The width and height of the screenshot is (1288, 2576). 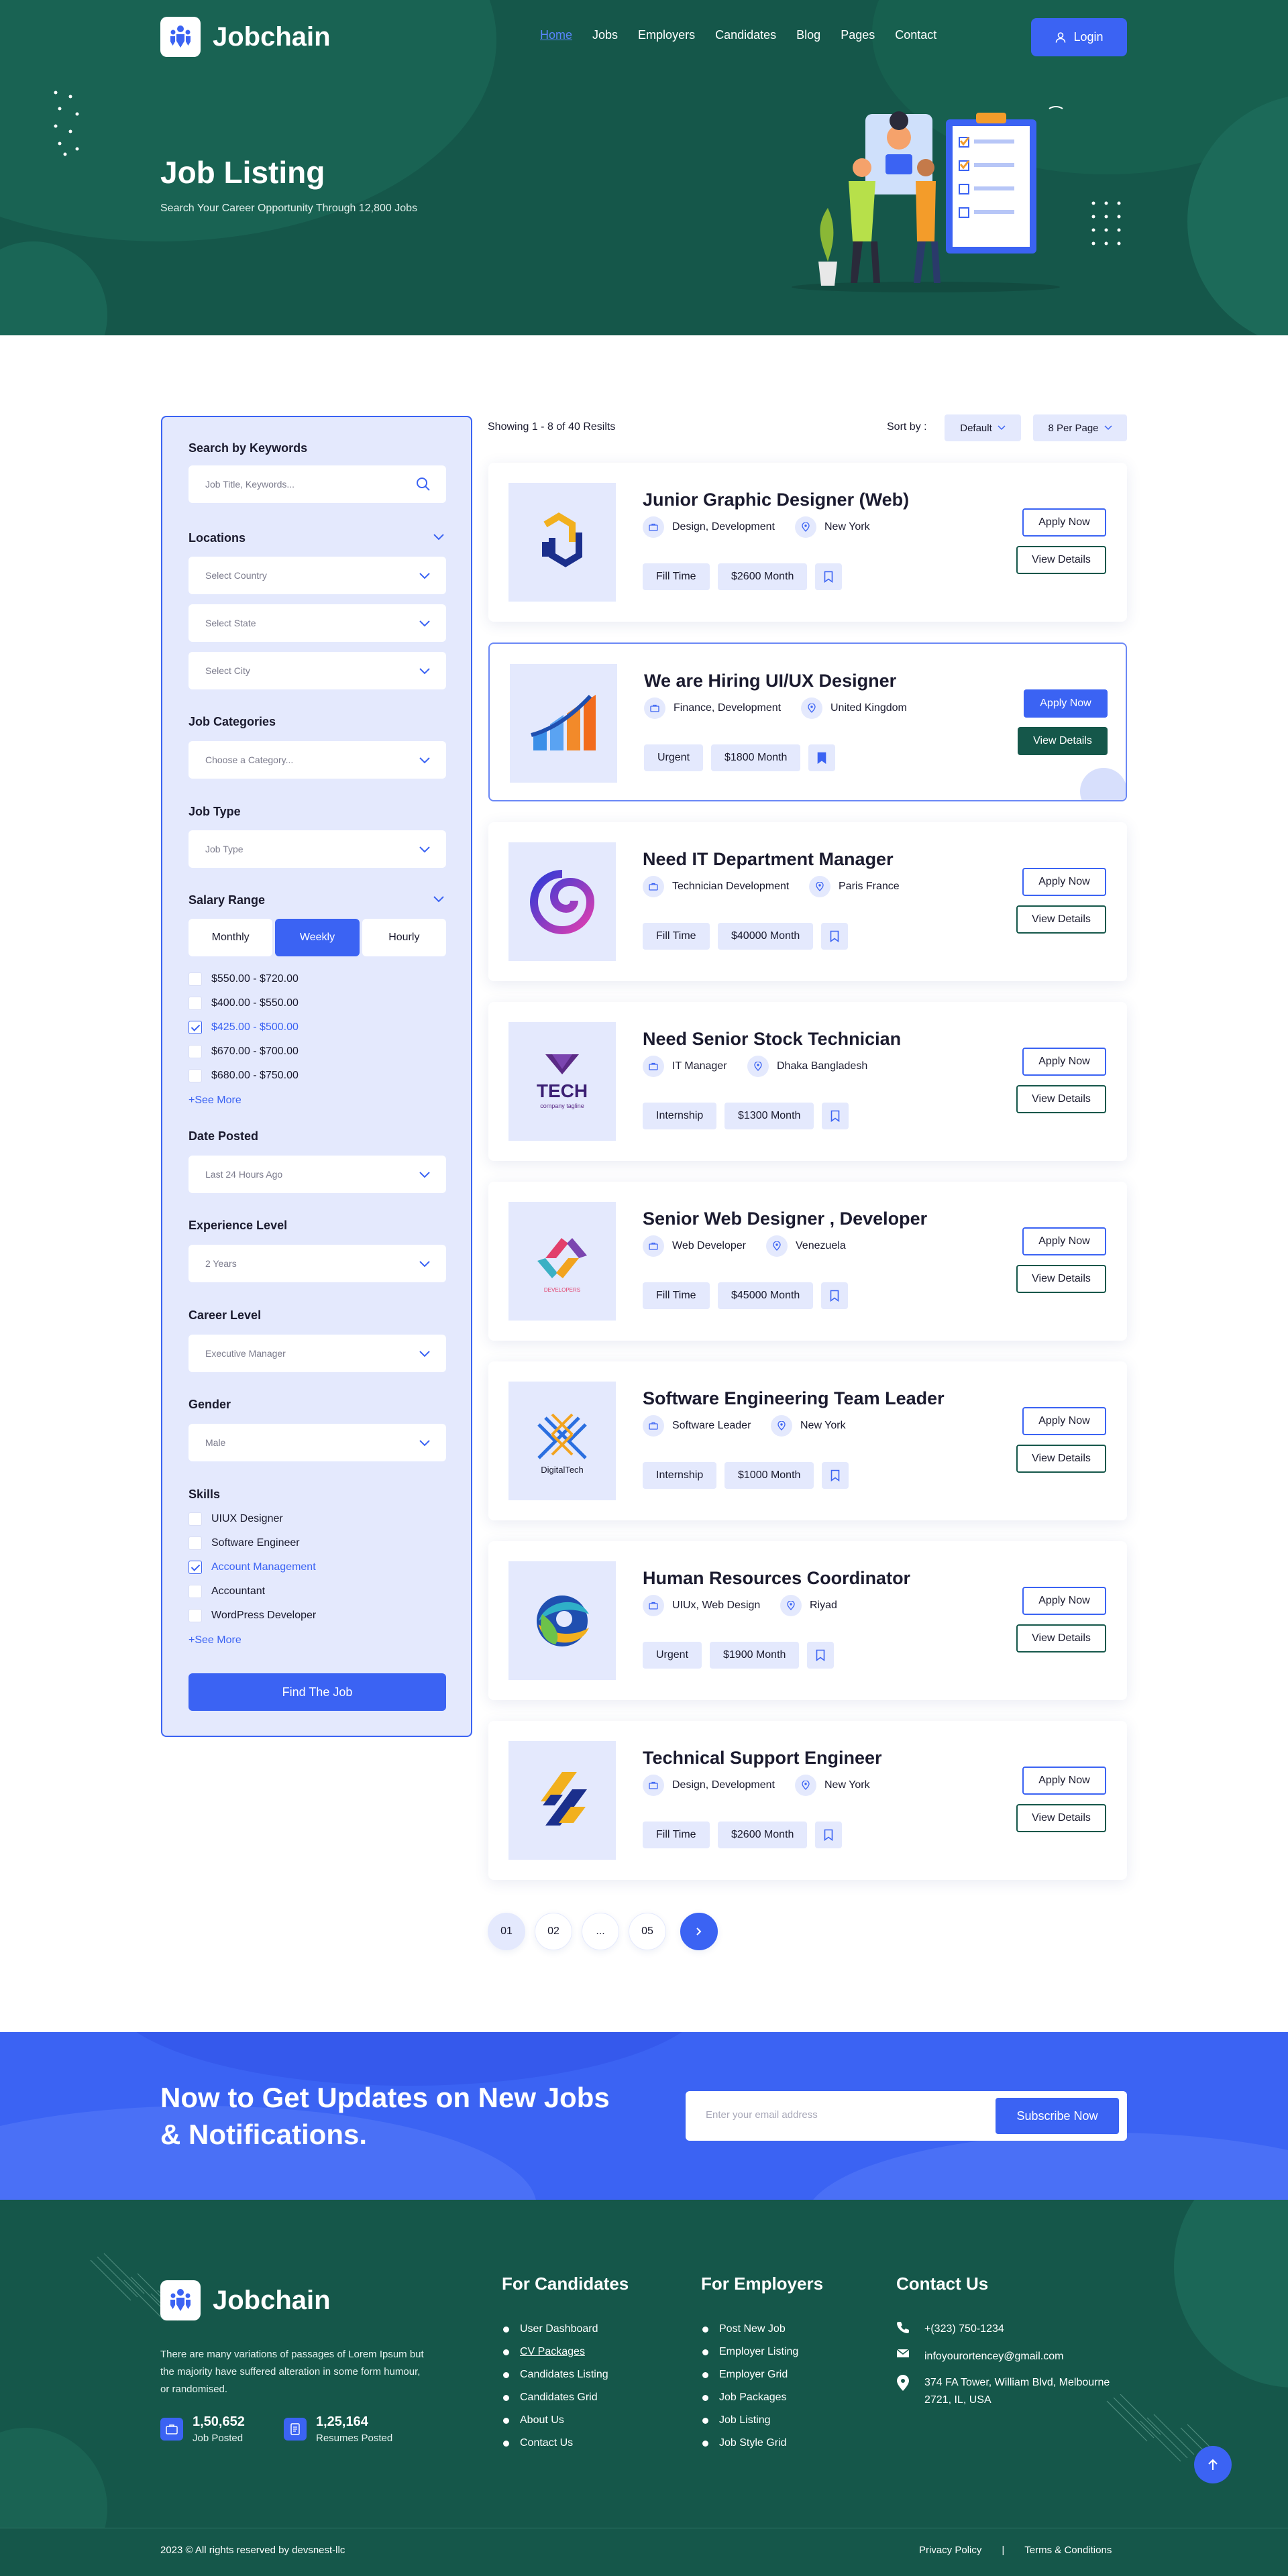 I want to click on nav-blog: Blog, so click(x=808, y=35).